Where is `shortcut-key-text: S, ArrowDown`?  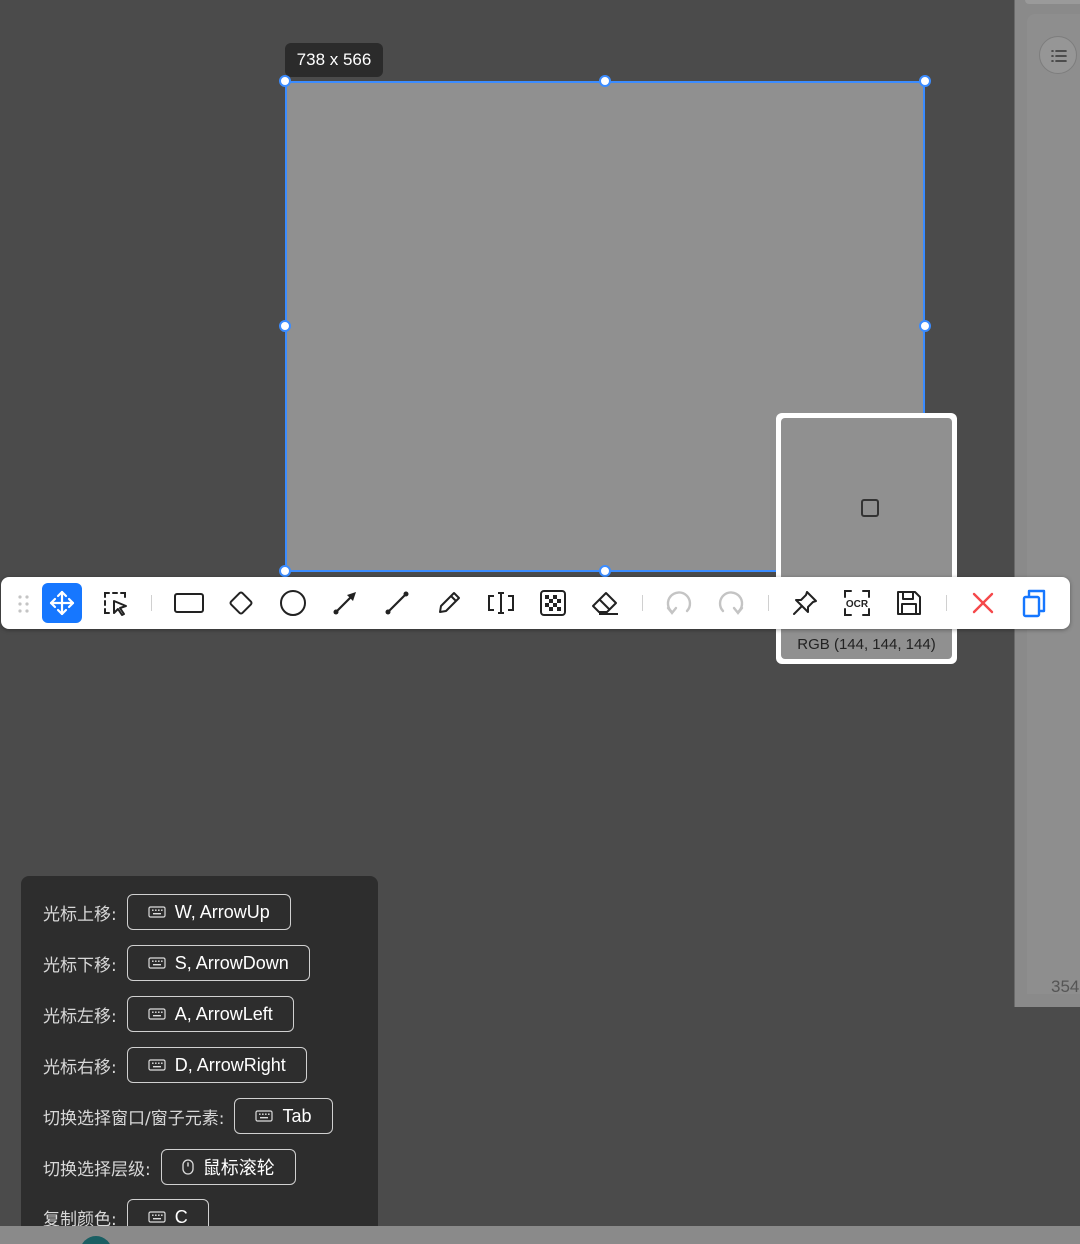 shortcut-key-text: S, ArrowDown is located at coordinates (231, 962).